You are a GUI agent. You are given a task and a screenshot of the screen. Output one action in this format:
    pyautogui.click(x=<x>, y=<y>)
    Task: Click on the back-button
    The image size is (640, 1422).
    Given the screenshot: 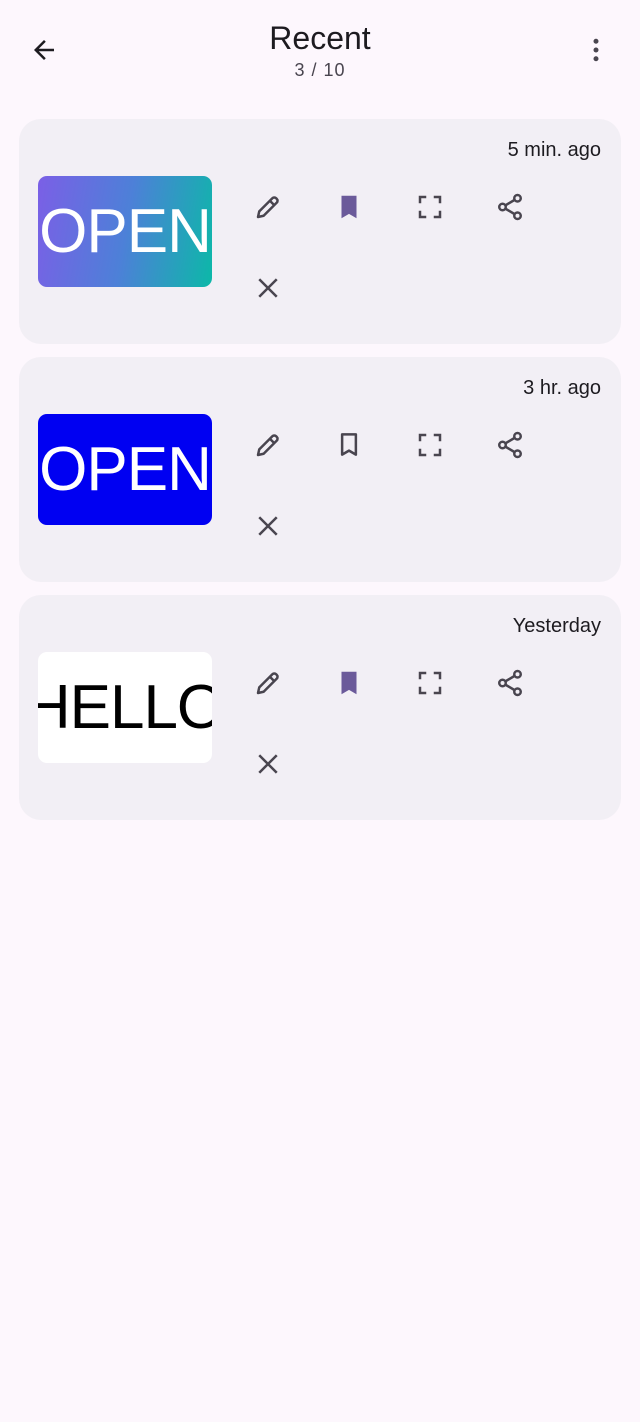 What is the action you would take?
    pyautogui.click(x=44, y=50)
    